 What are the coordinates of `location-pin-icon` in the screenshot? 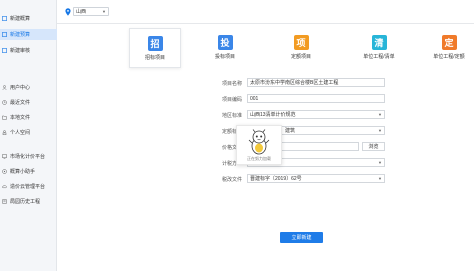 It's located at (68, 11).